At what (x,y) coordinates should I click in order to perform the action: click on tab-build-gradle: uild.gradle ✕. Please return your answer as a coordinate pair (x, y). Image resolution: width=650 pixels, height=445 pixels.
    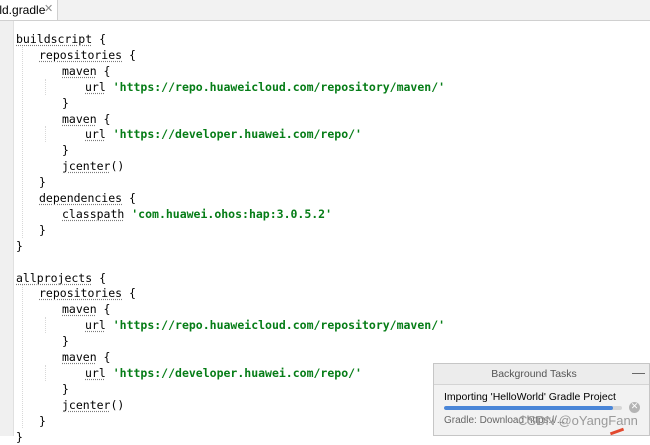
    Looking at the image, I should click on (29, 10).